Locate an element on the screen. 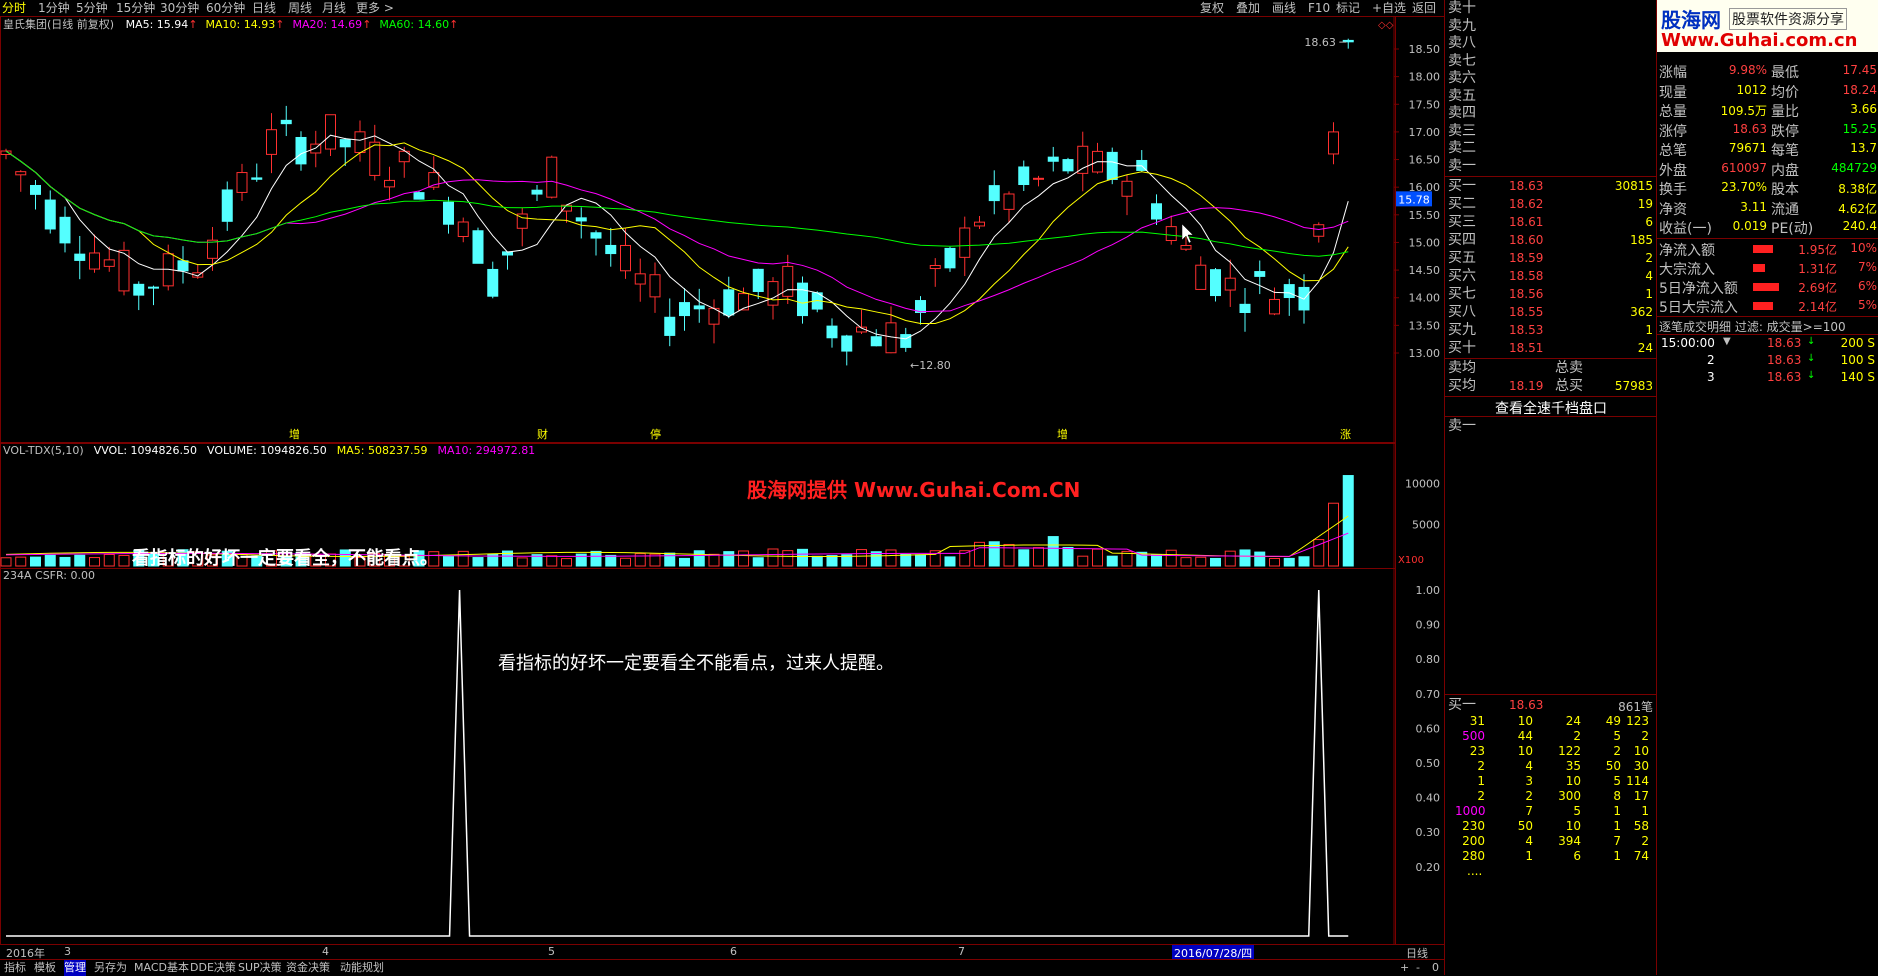 The image size is (1878, 976). toolbar-button-6: 返回 is located at coordinates (1424, 8).